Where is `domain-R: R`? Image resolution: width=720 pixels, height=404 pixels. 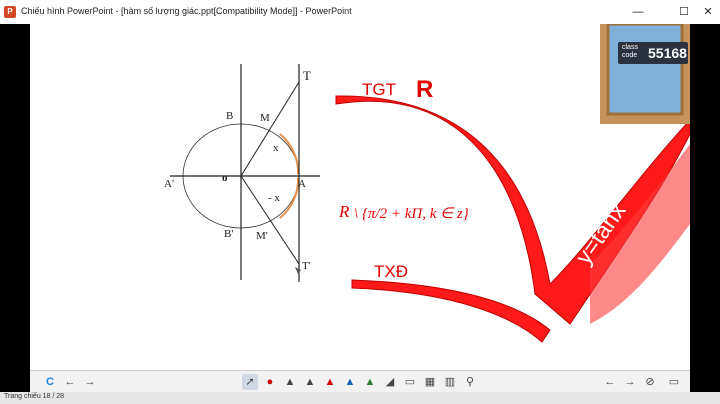
domain-R: R is located at coordinates (344, 211).